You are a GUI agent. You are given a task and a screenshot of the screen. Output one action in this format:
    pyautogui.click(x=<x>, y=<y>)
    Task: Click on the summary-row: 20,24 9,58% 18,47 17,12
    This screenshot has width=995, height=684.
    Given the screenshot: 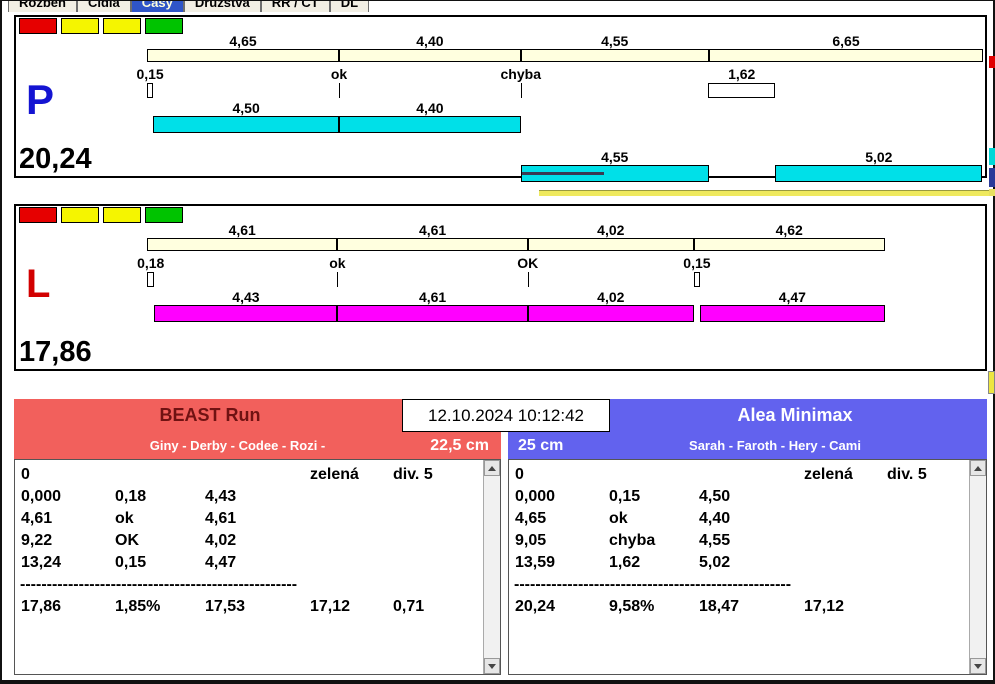 What is the action you would take?
    pyautogui.click(x=739, y=607)
    